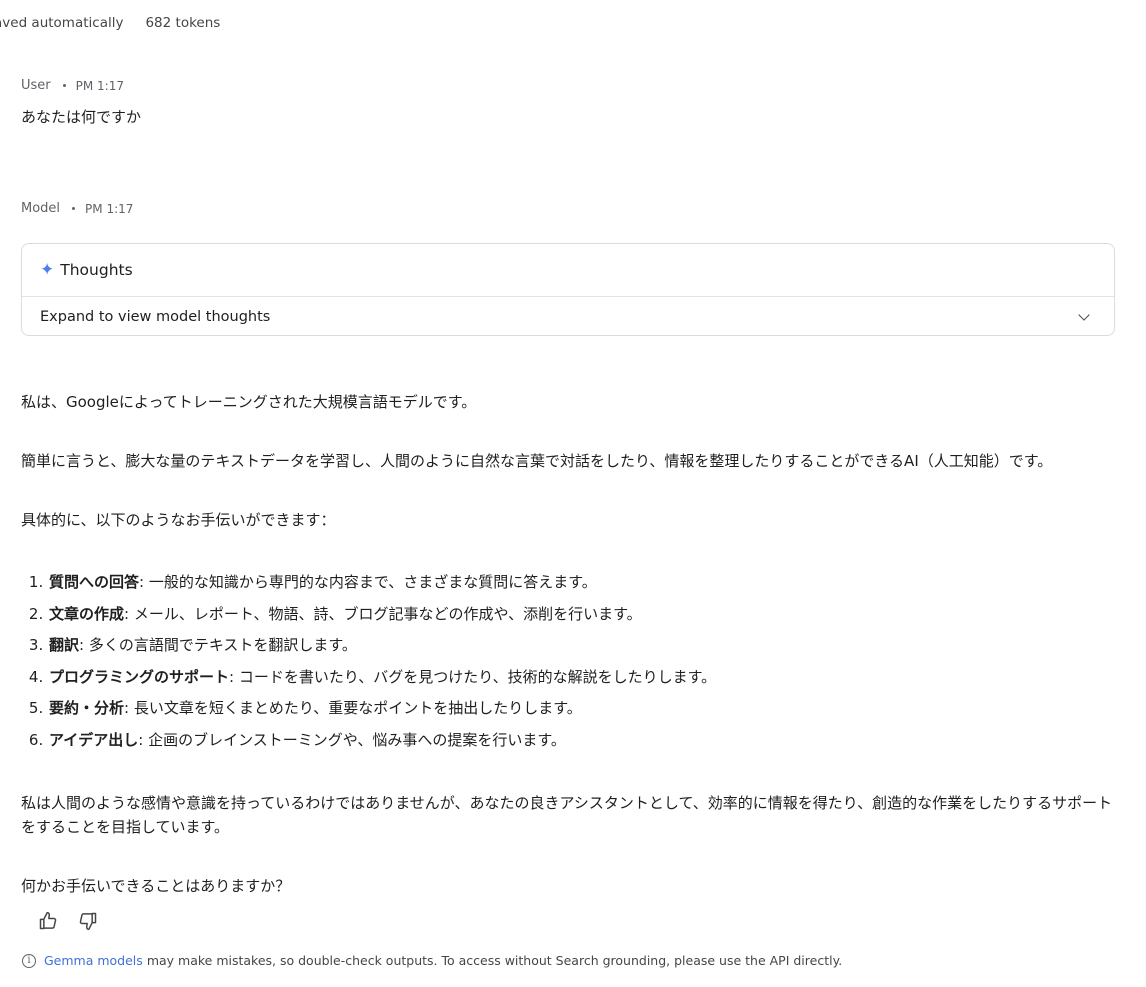  Describe the element at coordinates (99, 85) in the screenshot. I see `user-turn-time: PM 1:17` at that location.